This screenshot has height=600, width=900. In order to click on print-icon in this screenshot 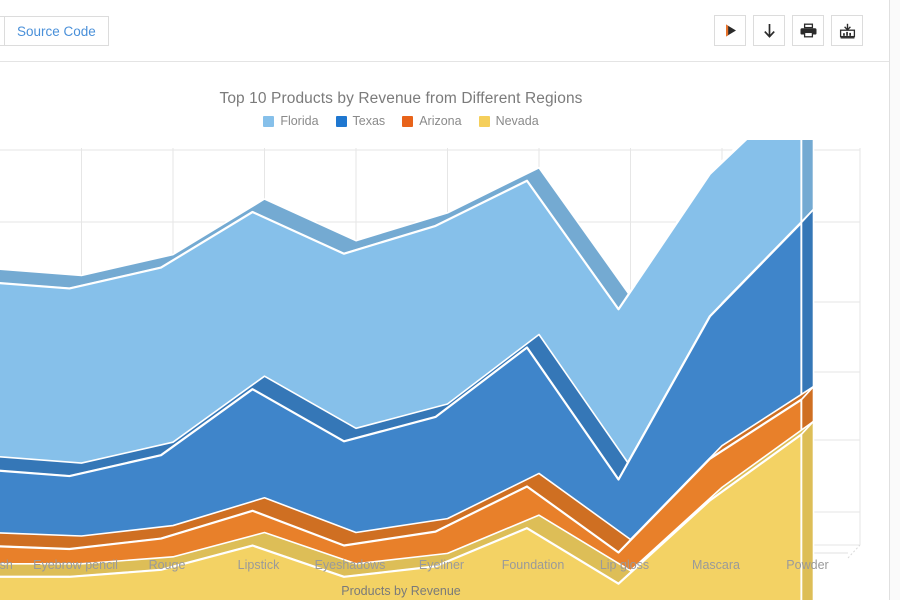, I will do `click(808, 30)`.